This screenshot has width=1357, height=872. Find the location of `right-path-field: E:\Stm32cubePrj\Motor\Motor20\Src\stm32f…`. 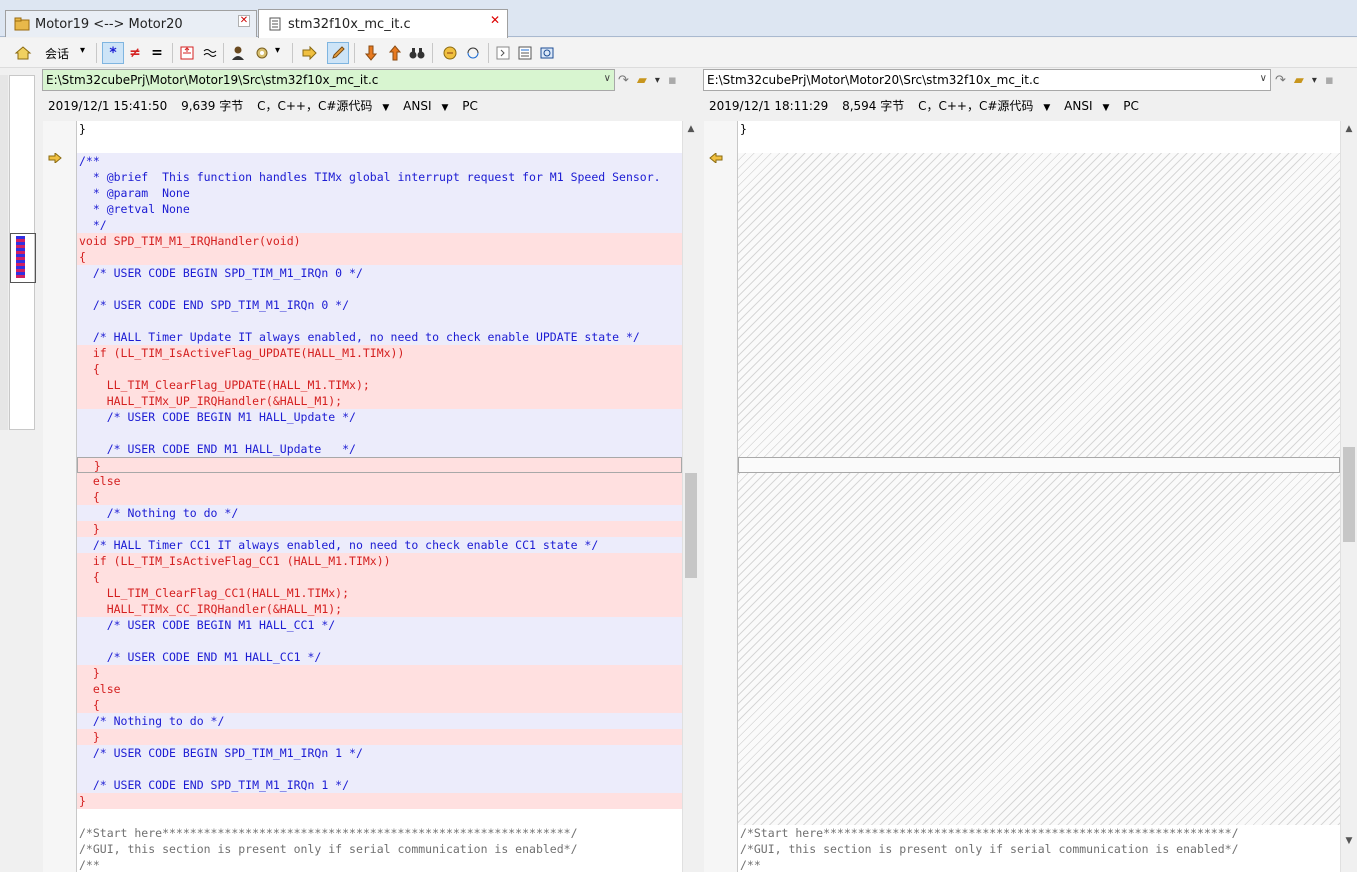

right-path-field: E:\Stm32cubePrj\Motor\Motor20\Src\stm32f… is located at coordinates (987, 80).